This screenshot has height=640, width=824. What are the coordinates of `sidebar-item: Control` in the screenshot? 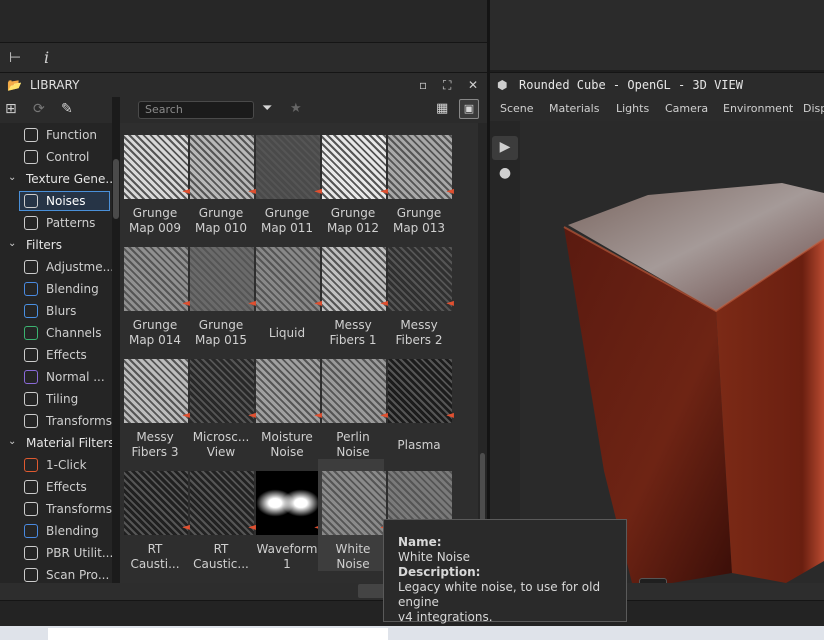 It's located at (56, 157).